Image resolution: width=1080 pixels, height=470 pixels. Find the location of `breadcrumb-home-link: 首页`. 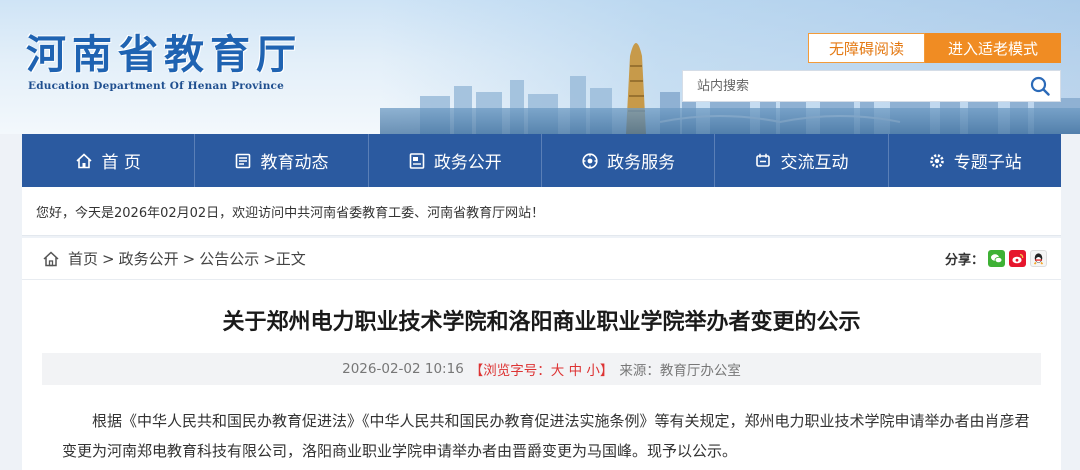

breadcrumb-home-link: 首页 is located at coordinates (83, 258).